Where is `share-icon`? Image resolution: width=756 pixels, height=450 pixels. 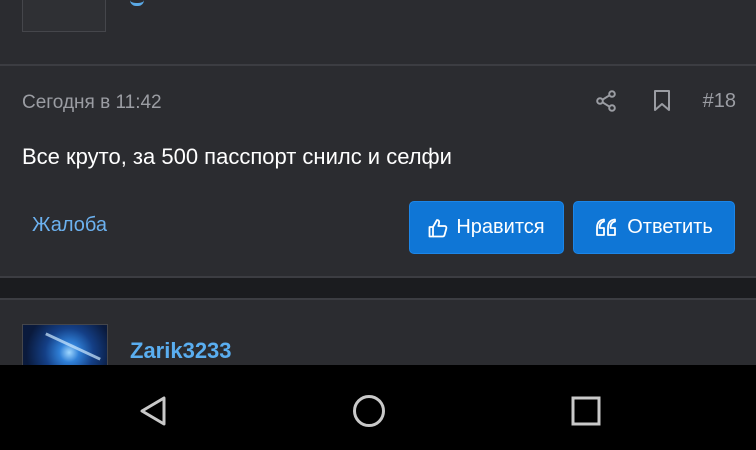
share-icon is located at coordinates (606, 101).